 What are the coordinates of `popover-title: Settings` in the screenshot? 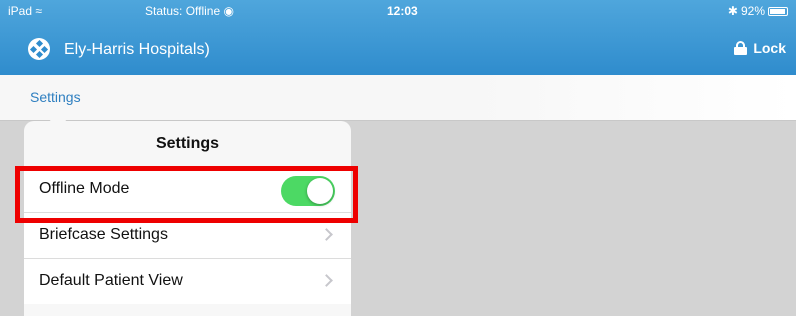 It's located at (187, 143).